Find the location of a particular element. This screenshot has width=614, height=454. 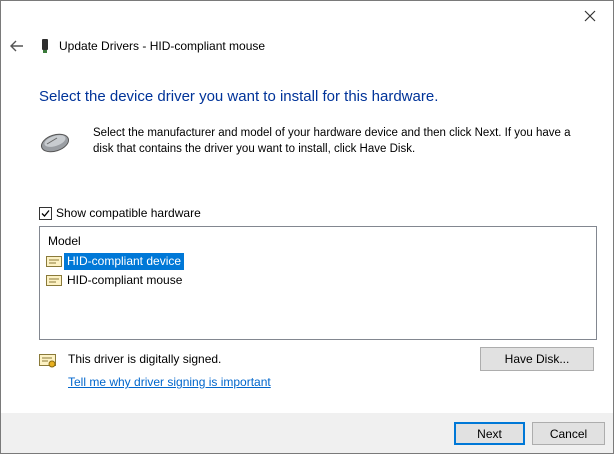

back-arrow-icon is located at coordinates (16, 46).